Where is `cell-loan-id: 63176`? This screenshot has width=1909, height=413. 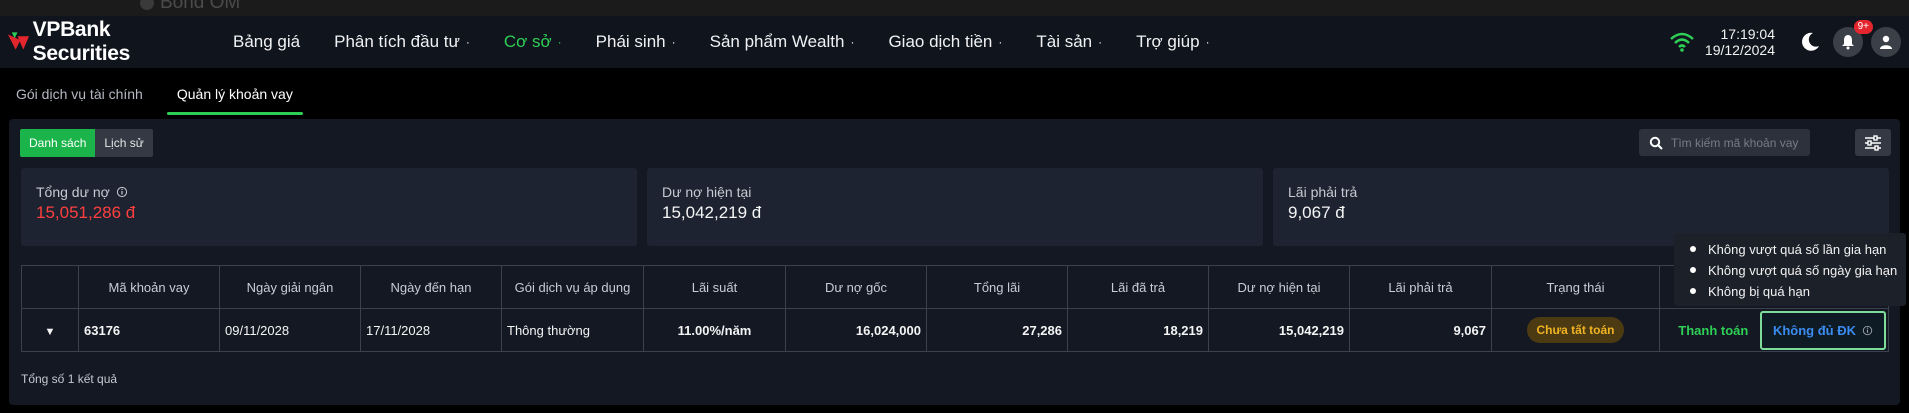 cell-loan-id: 63176 is located at coordinates (149, 330).